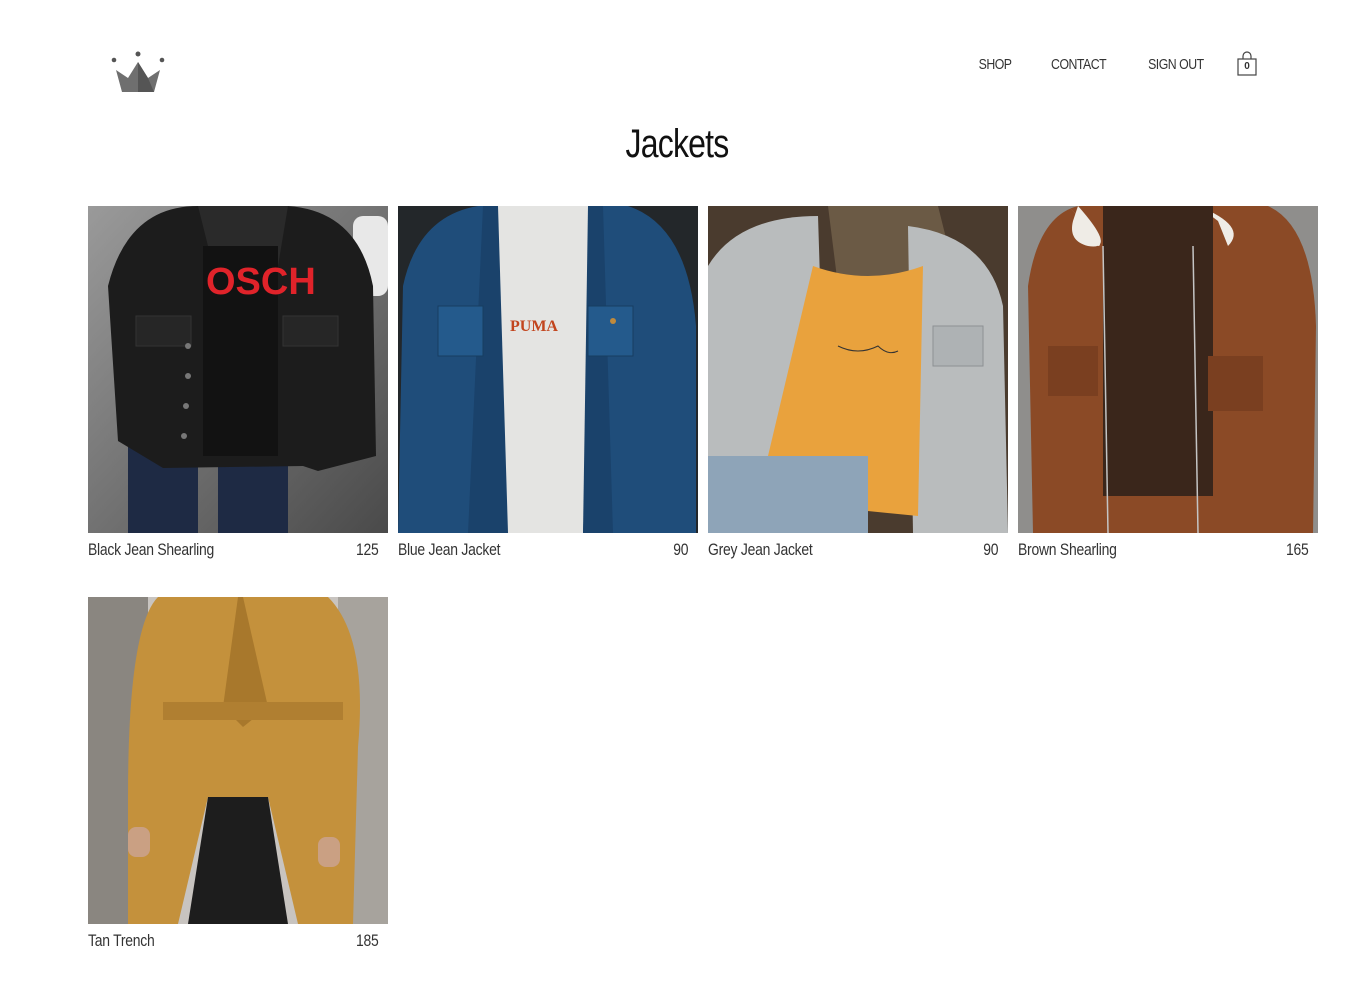 Image resolution: width=1354 pixels, height=1004 pixels. What do you see at coordinates (548, 550) in the screenshot?
I see `product-info: Blue Jean Jacket 90` at bounding box center [548, 550].